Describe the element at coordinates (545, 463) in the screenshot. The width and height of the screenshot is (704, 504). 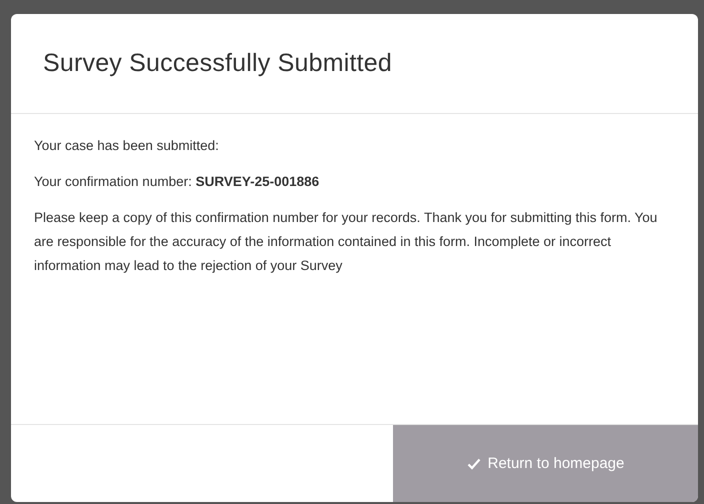
I see `return-button: Return to homepage` at that location.